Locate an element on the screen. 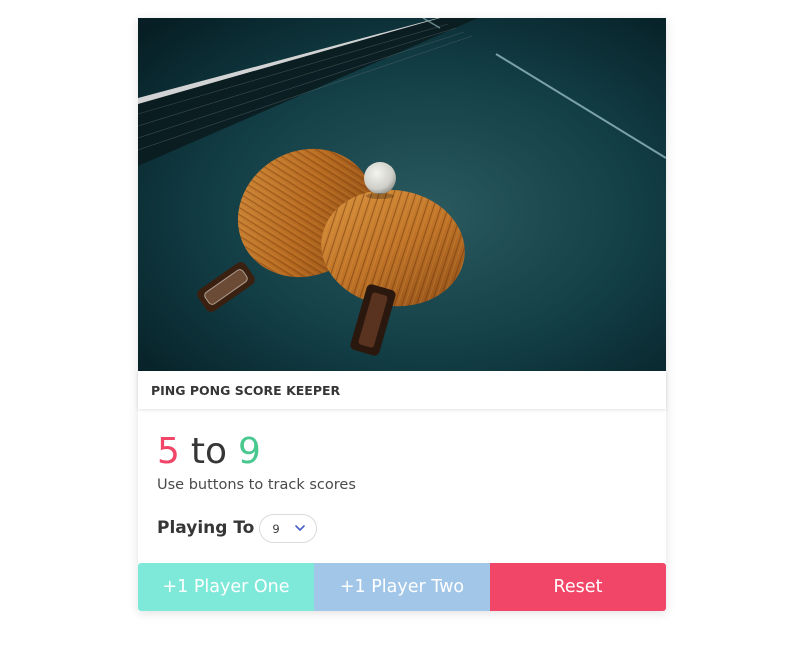  player-one-button: +1 Player One is located at coordinates (226, 587).